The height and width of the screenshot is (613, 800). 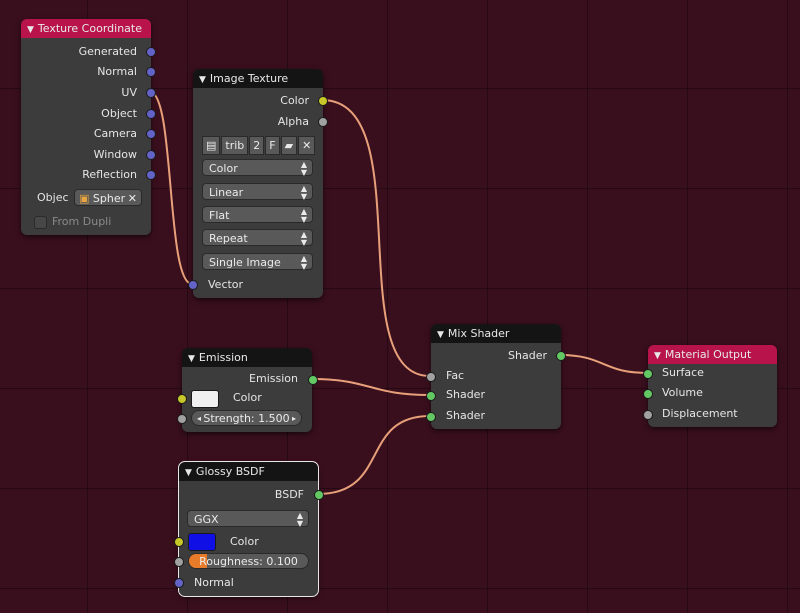 What do you see at coordinates (193, 285) in the screenshot?
I see `socket-vector-in` at bounding box center [193, 285].